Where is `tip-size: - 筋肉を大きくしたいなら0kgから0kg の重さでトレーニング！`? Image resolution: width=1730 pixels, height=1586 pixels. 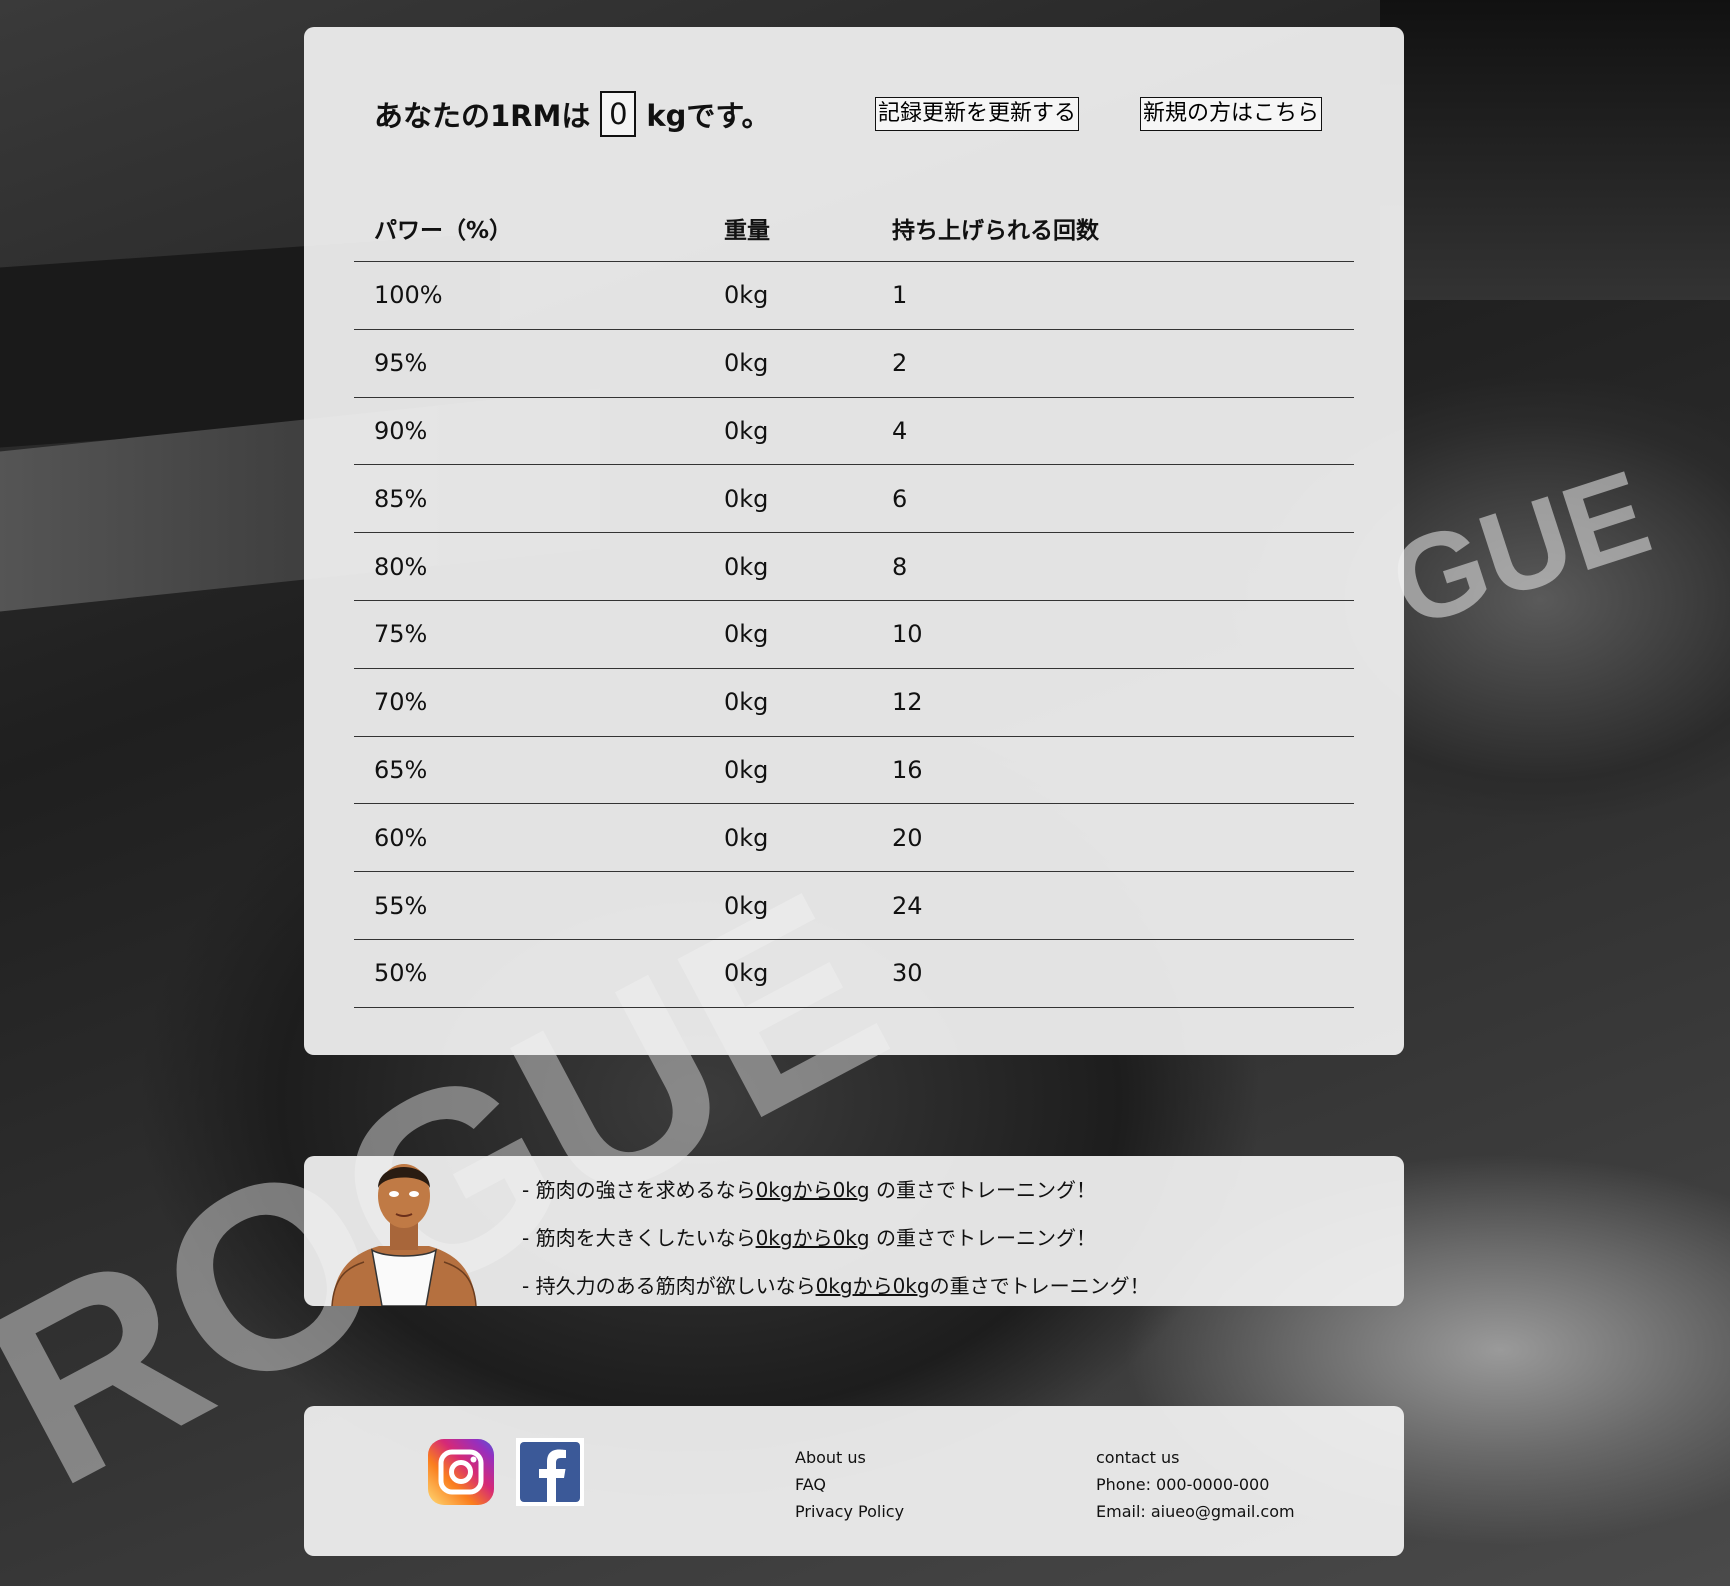
tip-size: - 筋肉を大きくしたいなら0kgから0kg の重さでトレーニング！ is located at coordinates (809, 1236).